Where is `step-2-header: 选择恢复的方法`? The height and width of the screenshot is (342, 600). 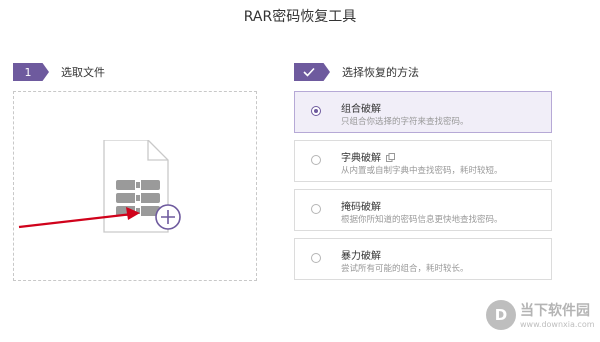 step-2-header: 选择恢复的方法 is located at coordinates (356, 72).